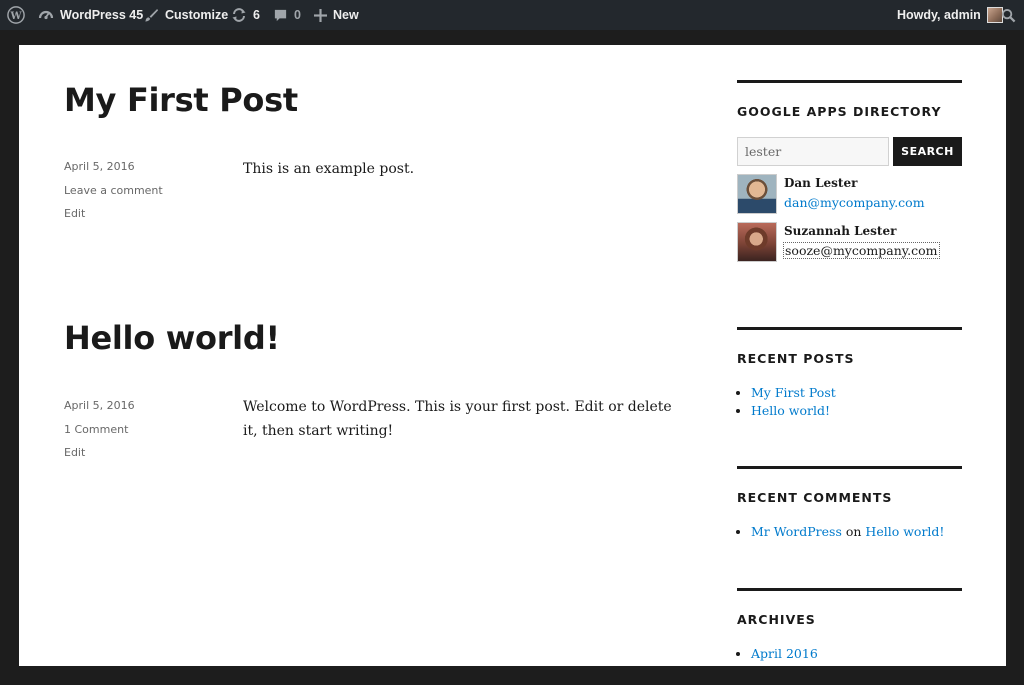 The height and width of the screenshot is (685, 1024). I want to click on person-name: Dan Lester, so click(821, 183).